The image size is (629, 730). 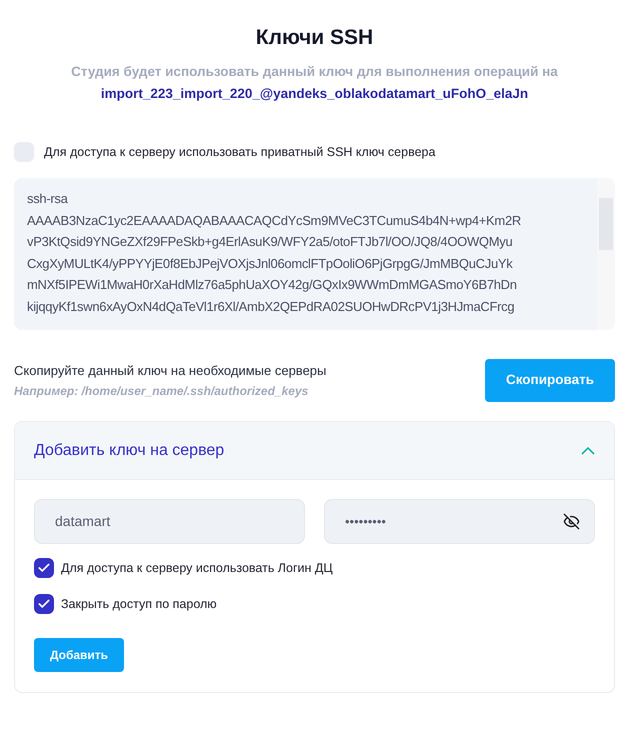 I want to click on add-button: Добавить, so click(x=79, y=655).